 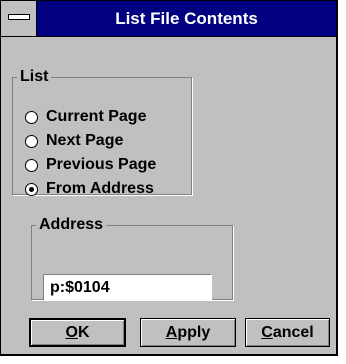 I want to click on cancel-button-mnemonic: C, so click(x=267, y=332).